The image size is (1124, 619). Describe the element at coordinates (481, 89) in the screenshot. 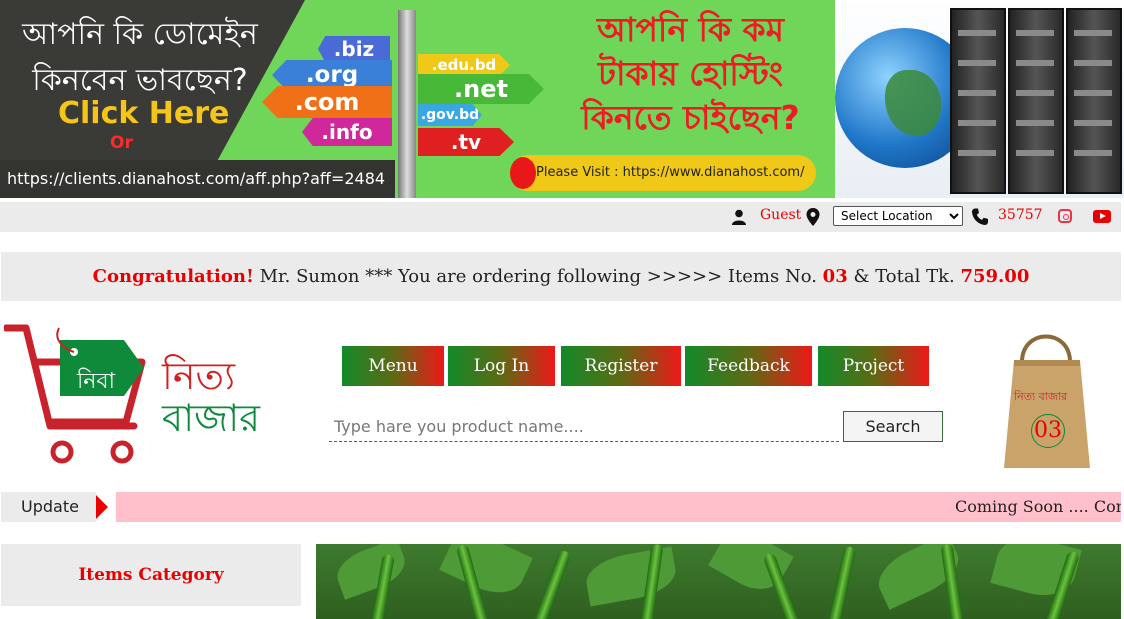

I see `sign-net: .net` at that location.